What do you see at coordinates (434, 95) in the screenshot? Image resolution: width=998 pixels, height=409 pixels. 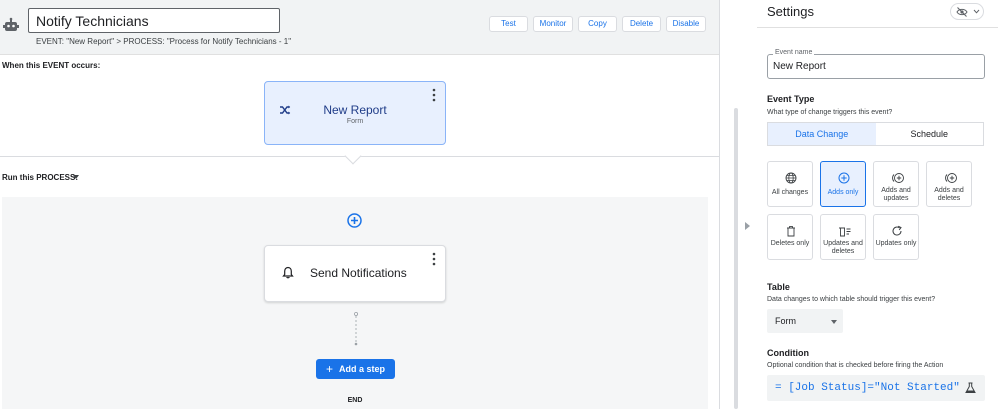 I see `event-more-icon` at bounding box center [434, 95].